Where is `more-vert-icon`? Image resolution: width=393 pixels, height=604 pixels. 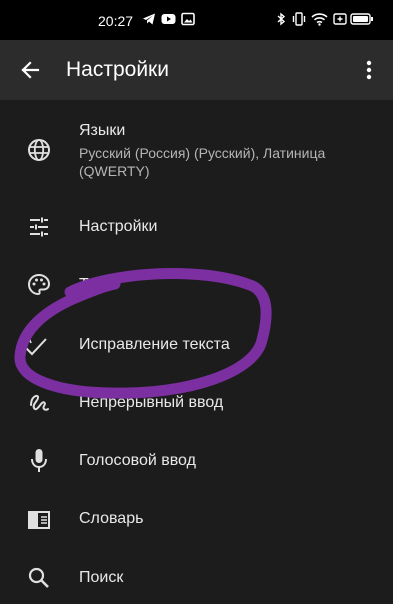 more-vert-icon is located at coordinates (369, 70).